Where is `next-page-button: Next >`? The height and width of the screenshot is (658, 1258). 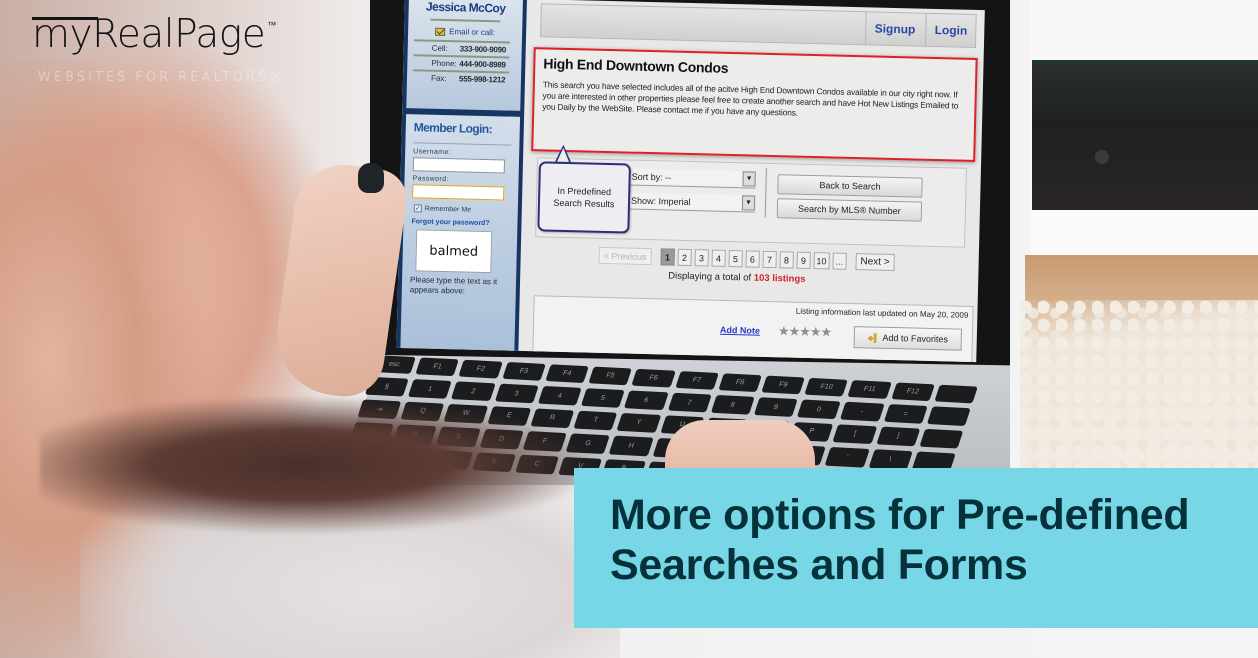 next-page-button: Next > is located at coordinates (875, 262).